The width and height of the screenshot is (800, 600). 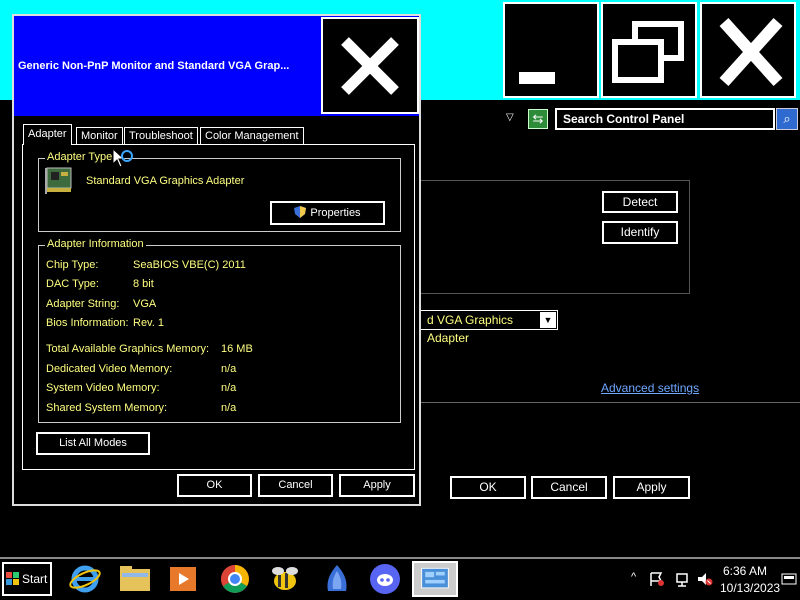 I want to click on address-dropdown-icon: ▽, so click(x=510, y=117).